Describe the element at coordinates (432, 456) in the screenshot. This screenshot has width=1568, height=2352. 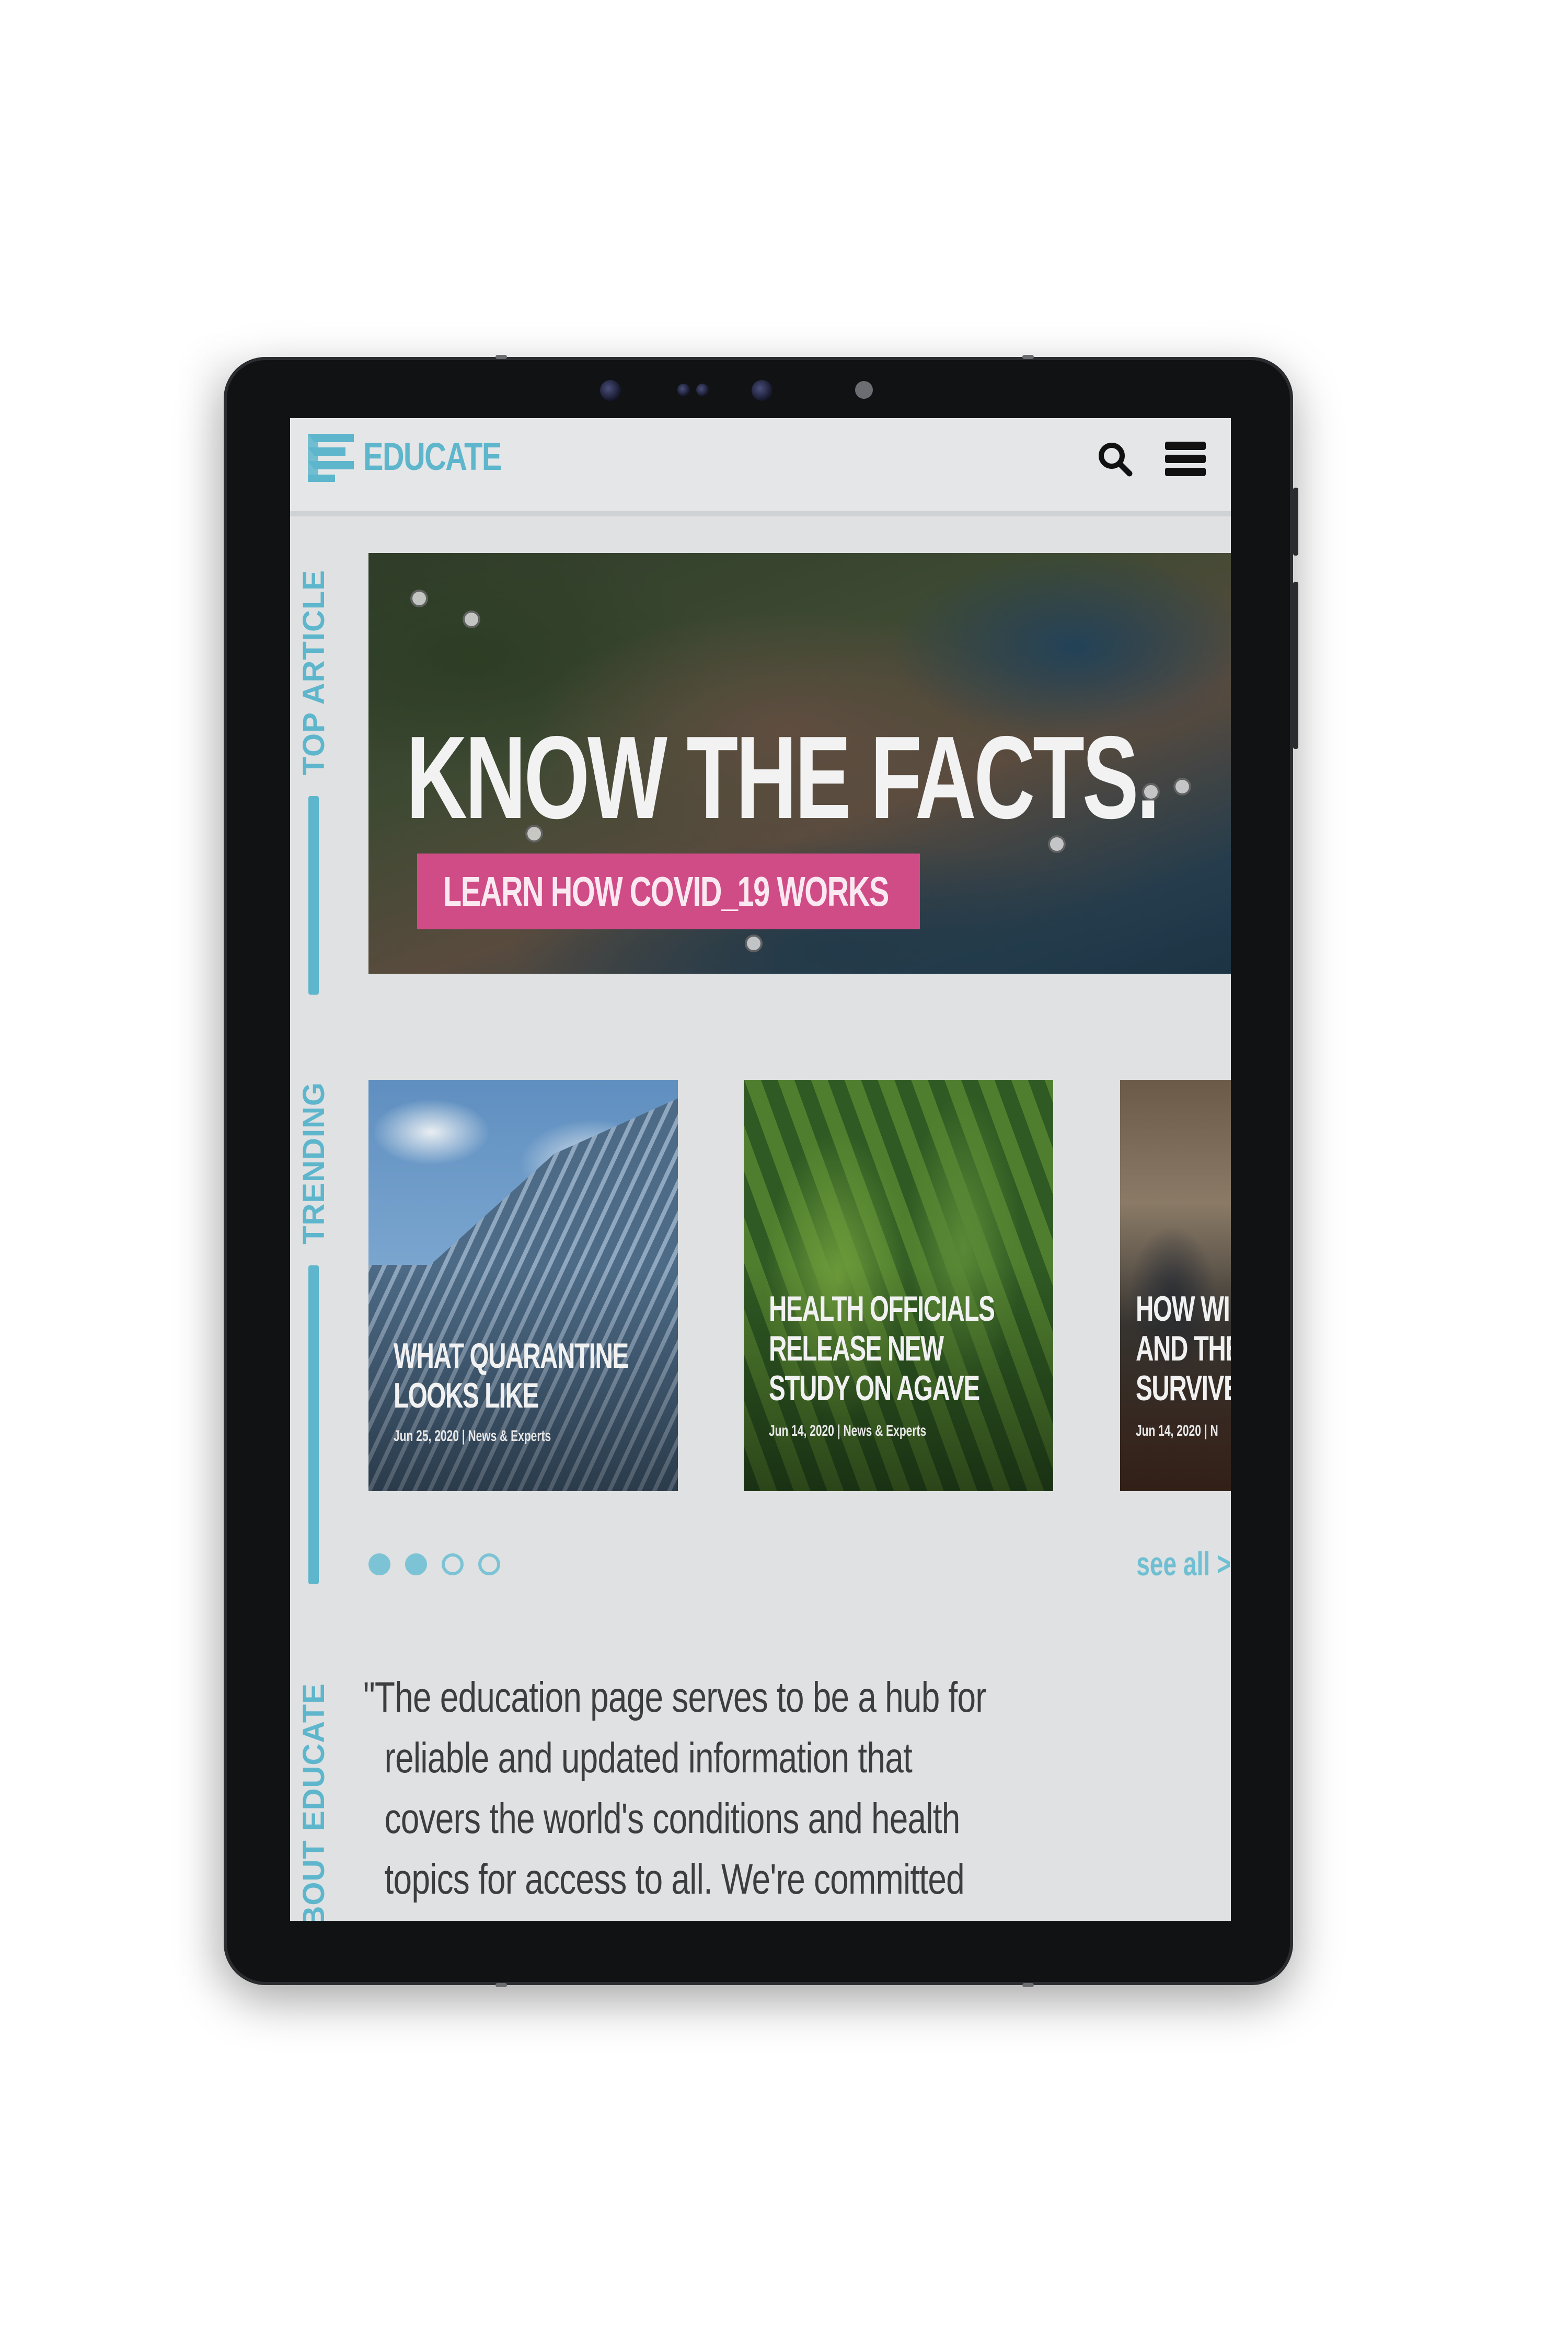
I see `brand-name: EDUCATE` at that location.